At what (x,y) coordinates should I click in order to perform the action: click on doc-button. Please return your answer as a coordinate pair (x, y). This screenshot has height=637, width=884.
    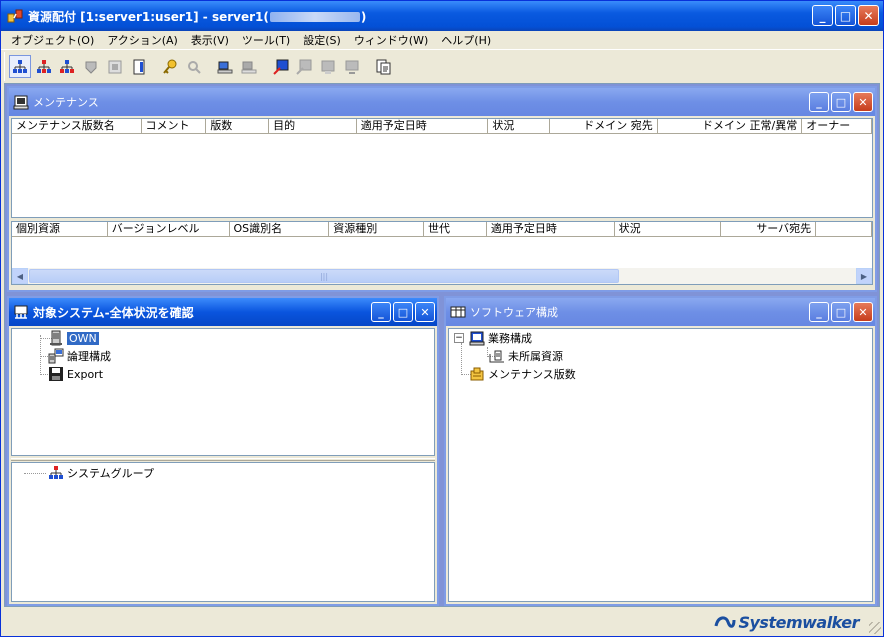
    Looking at the image, I should click on (139, 66).